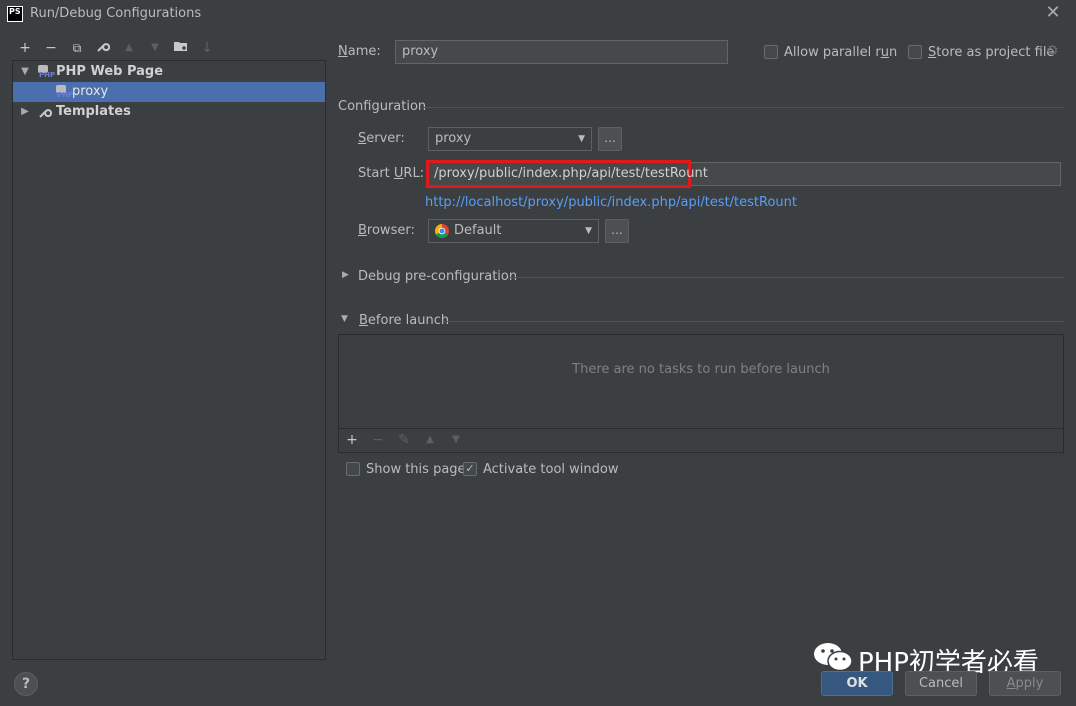  What do you see at coordinates (430, 440) in the screenshot?
I see `move-task-up-icon: ▲` at bounding box center [430, 440].